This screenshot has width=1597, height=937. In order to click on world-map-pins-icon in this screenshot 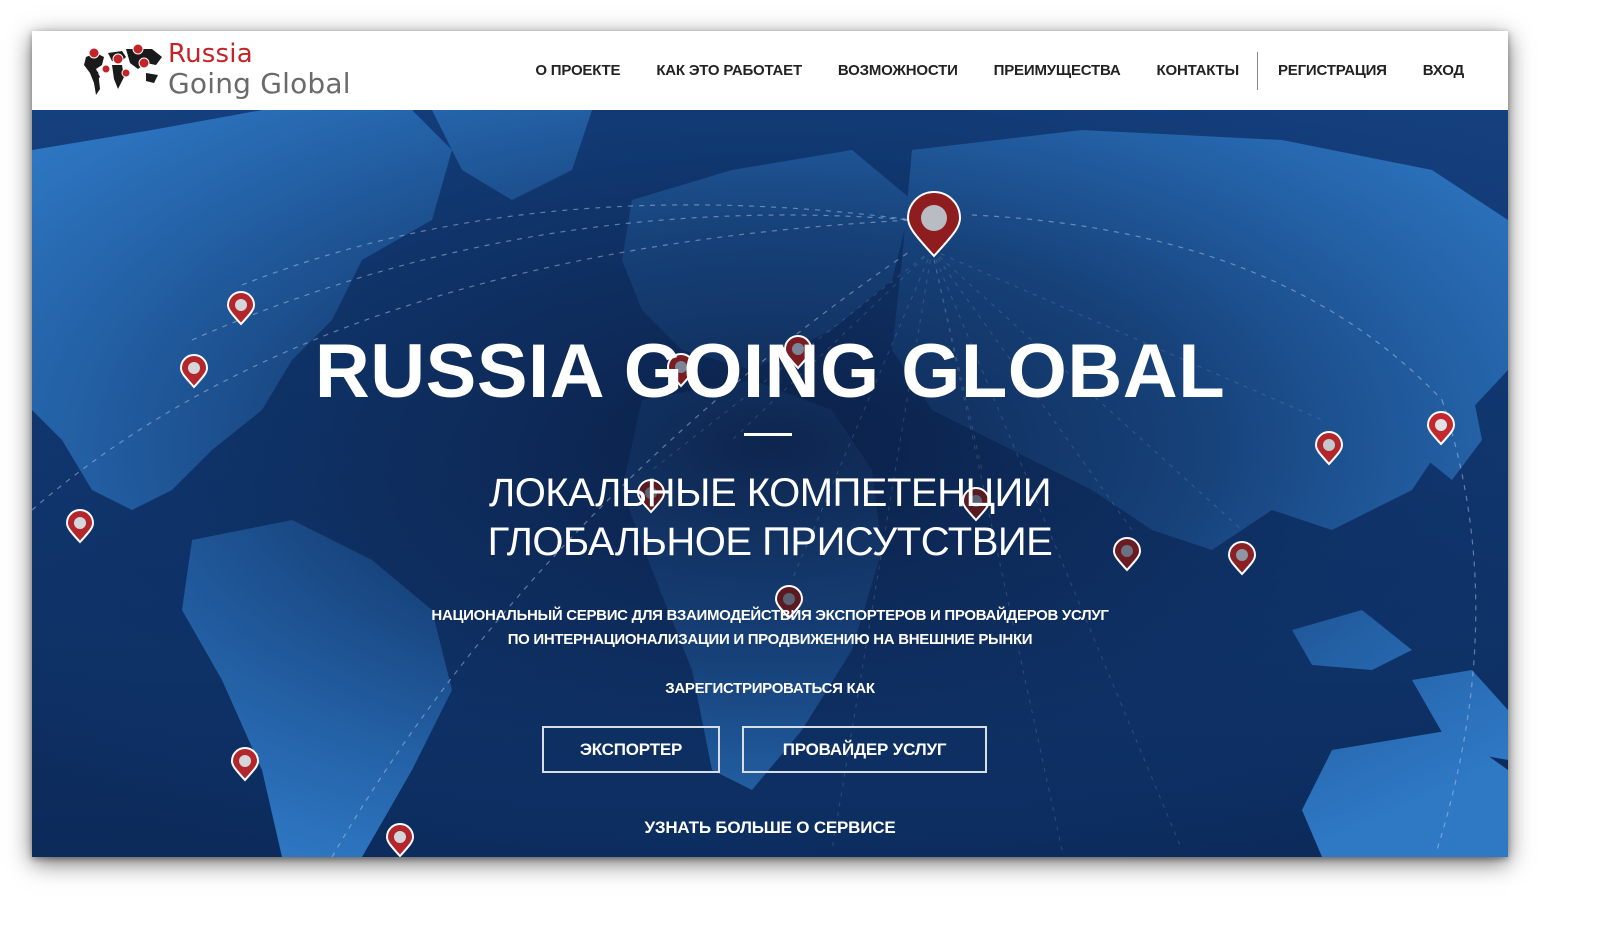, I will do `click(123, 69)`.